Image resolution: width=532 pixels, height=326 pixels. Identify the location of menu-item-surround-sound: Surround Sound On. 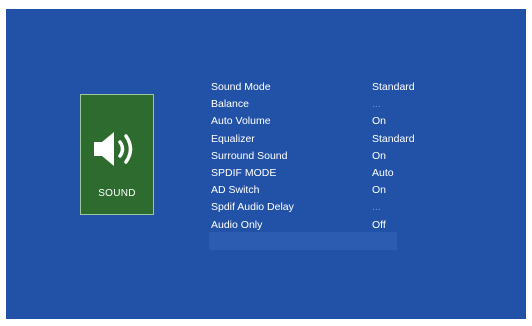
(336, 157).